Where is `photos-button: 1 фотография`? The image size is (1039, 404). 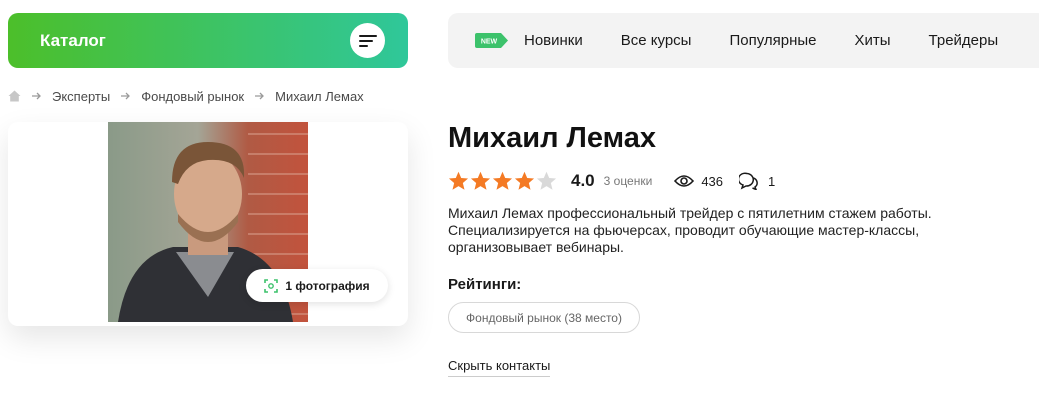
photos-button: 1 фотография is located at coordinates (317, 285).